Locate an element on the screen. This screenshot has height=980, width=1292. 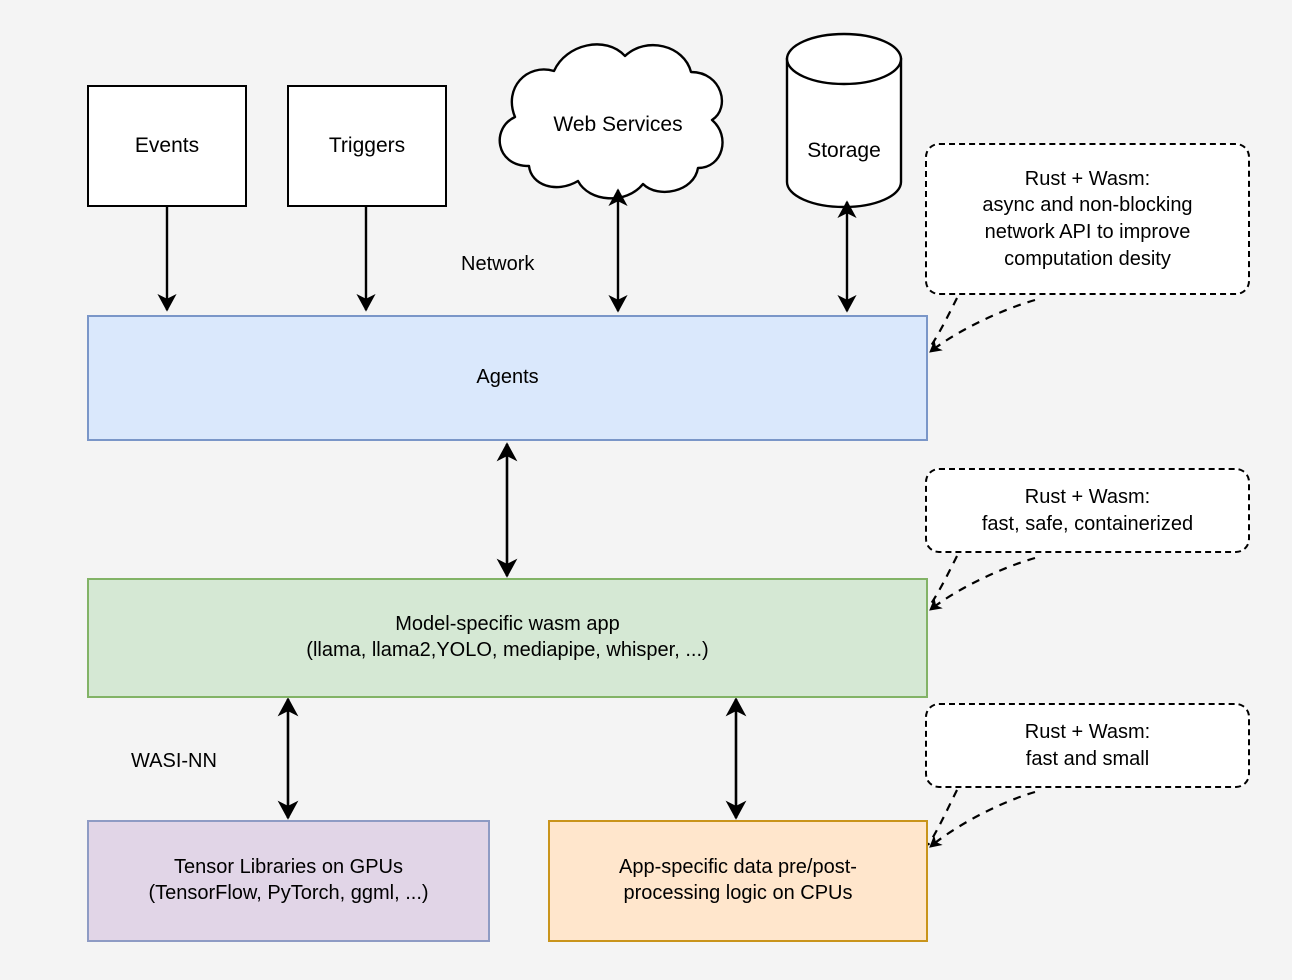
callout-cpu-tail is located at coordinates (942, 817).